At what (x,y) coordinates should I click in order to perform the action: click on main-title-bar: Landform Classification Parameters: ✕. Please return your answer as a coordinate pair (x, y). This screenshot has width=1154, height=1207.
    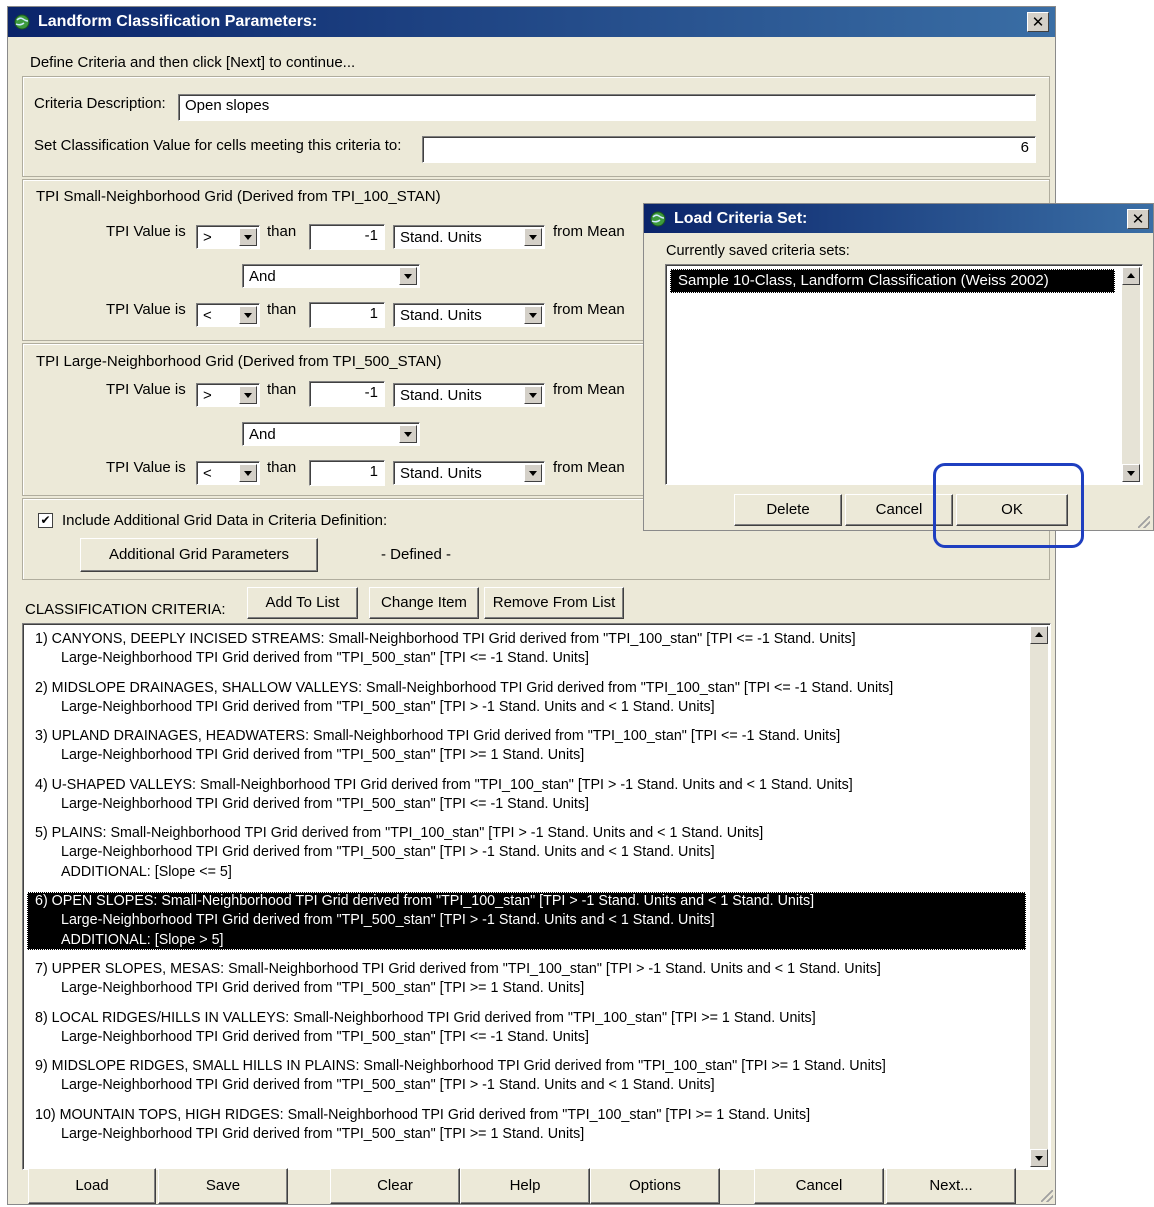
    Looking at the image, I should click on (531, 22).